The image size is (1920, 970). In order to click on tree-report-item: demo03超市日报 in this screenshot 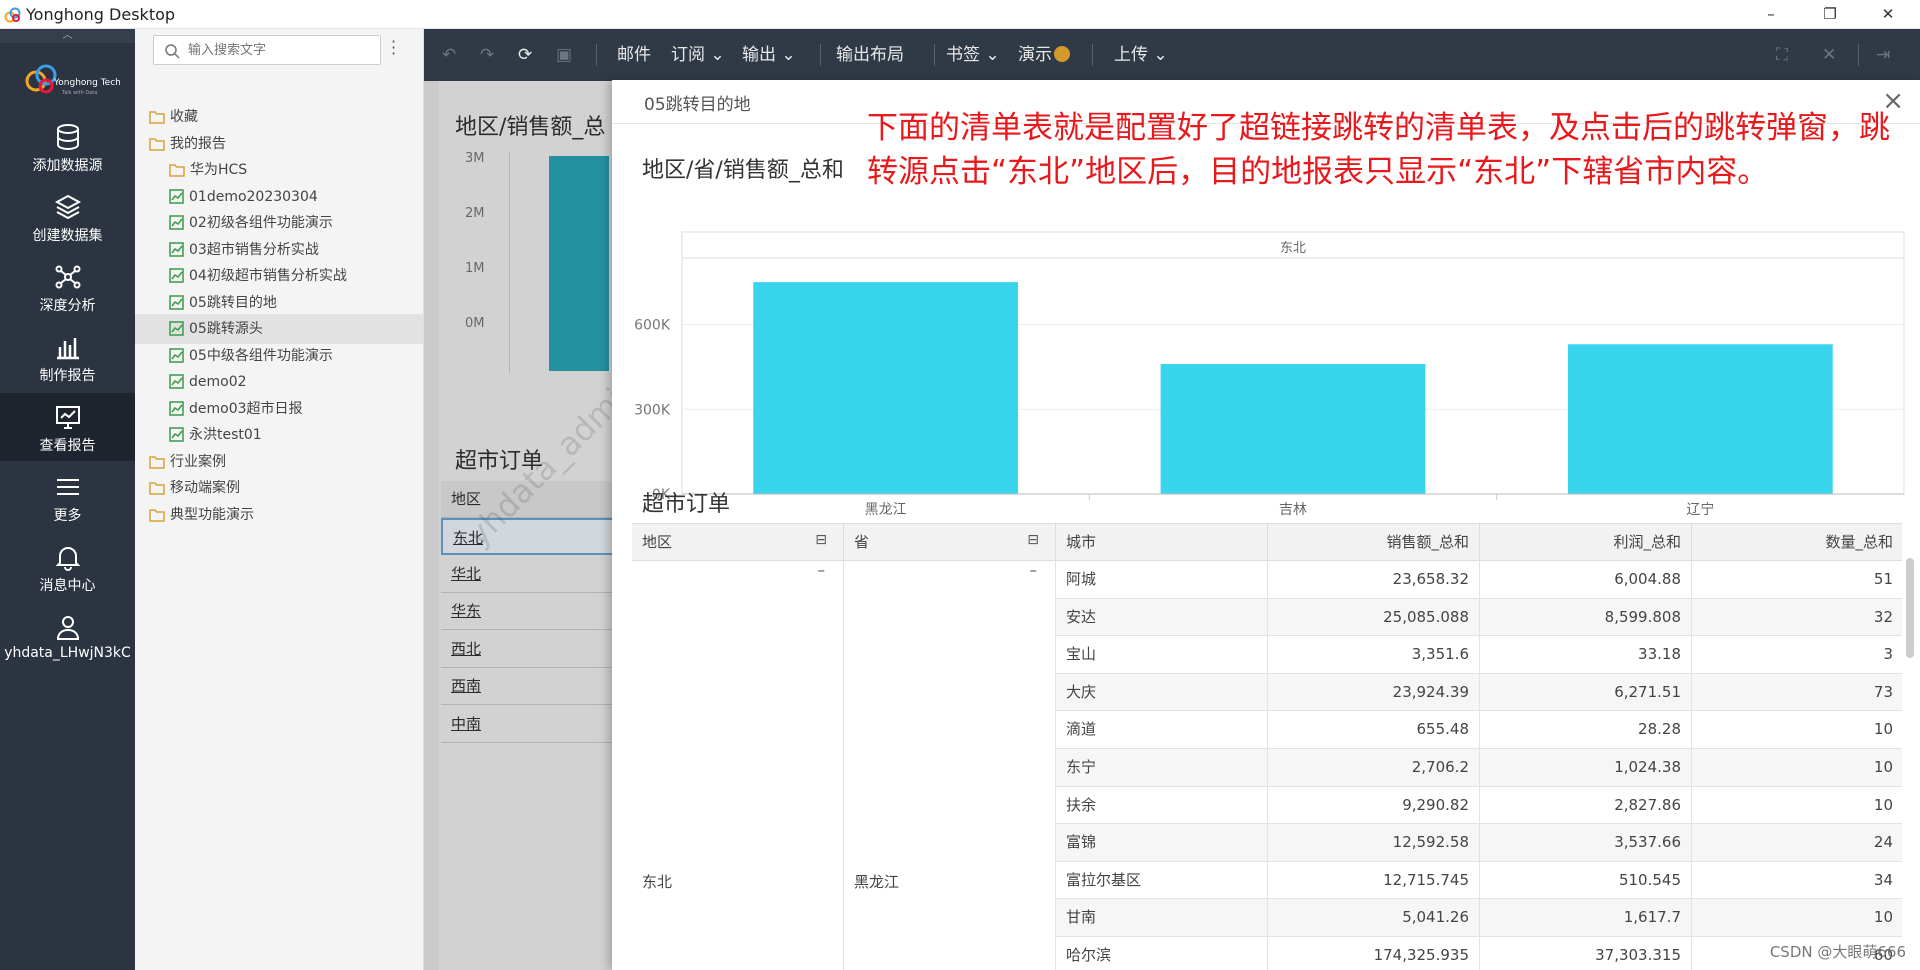, I will do `click(279, 409)`.